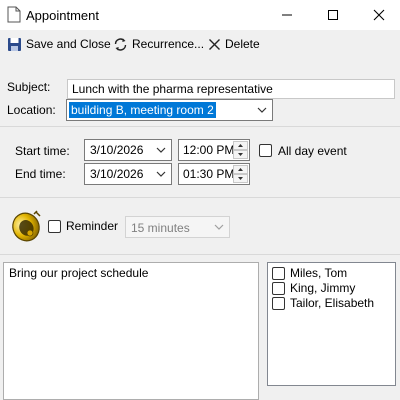  I want to click on subject-input: Lunch with the pharma representative, so click(231, 89).